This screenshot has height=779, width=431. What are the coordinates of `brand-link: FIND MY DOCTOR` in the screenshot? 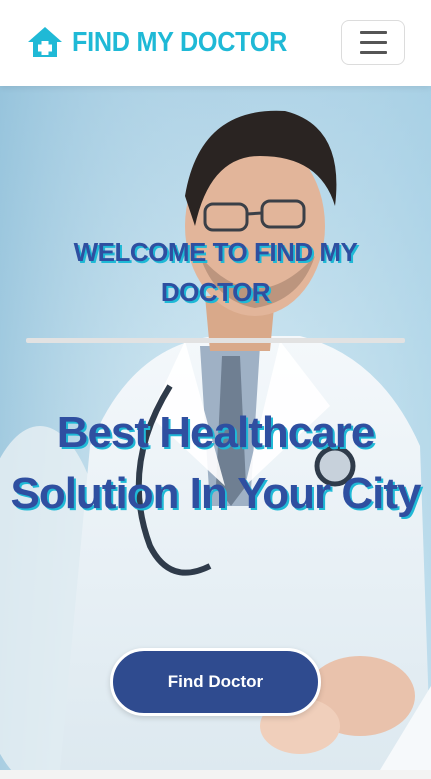 It's located at (168, 42).